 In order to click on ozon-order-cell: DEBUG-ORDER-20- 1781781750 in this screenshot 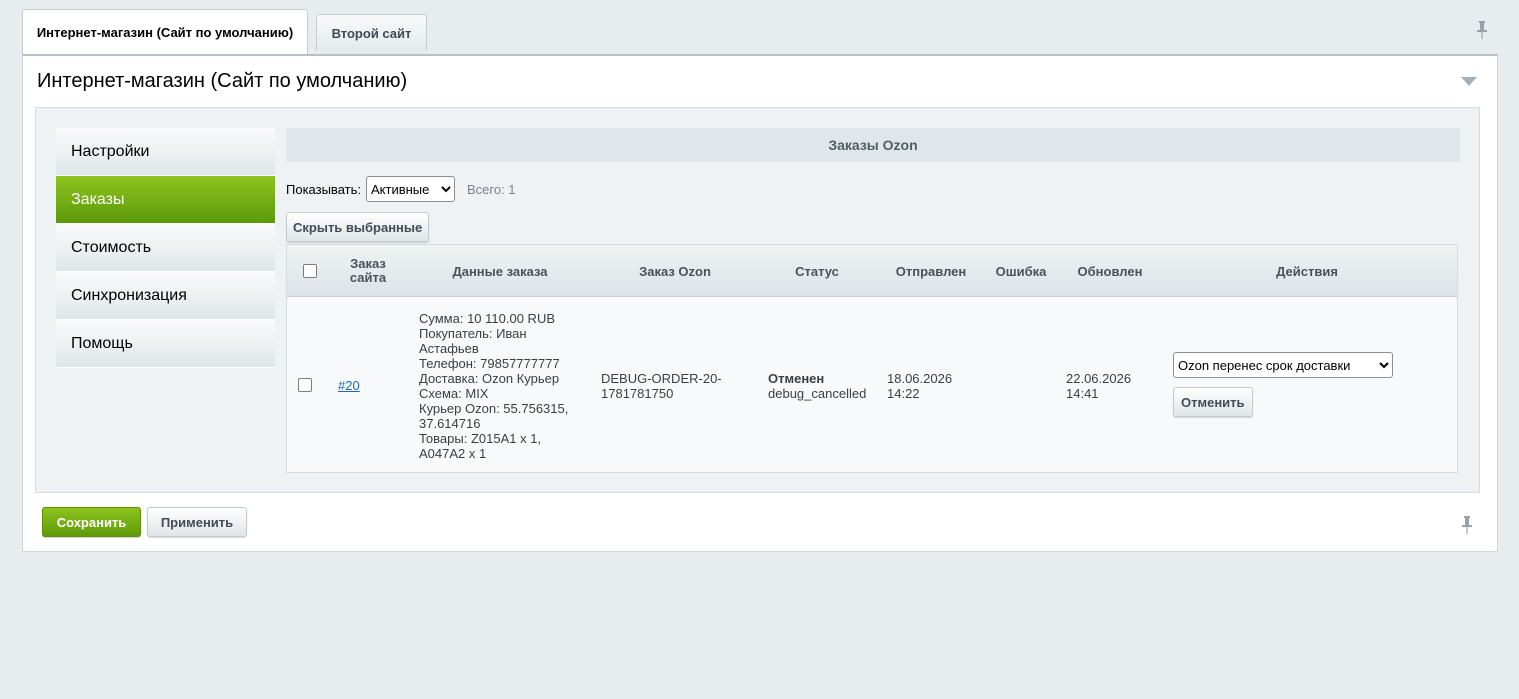, I will do `click(671, 386)`.